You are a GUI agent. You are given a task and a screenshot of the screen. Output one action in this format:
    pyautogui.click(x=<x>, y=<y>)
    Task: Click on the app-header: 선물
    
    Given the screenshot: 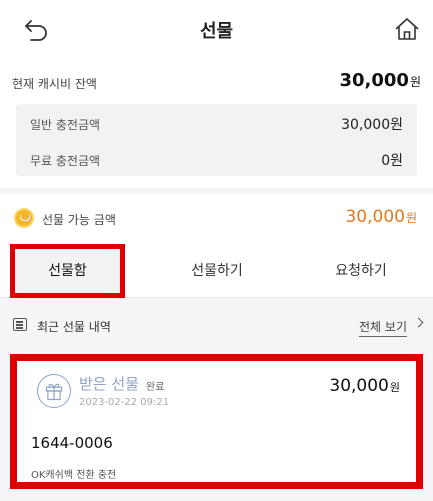 What is the action you would take?
    pyautogui.click(x=216, y=30)
    